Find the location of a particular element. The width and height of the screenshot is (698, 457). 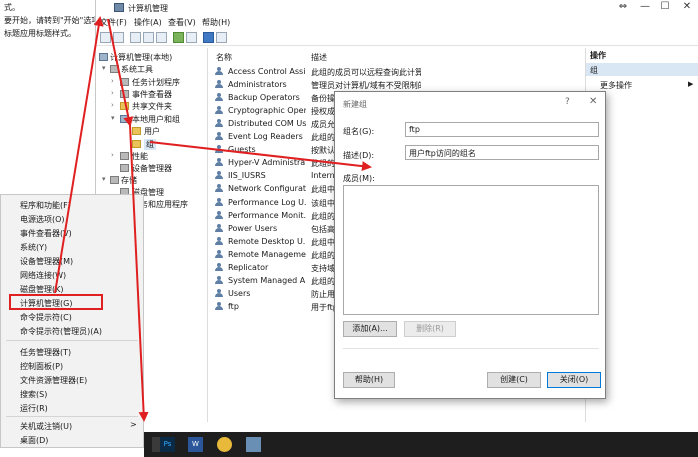

tree-event-viewer: 事件查看器 is located at coordinates (152, 94).